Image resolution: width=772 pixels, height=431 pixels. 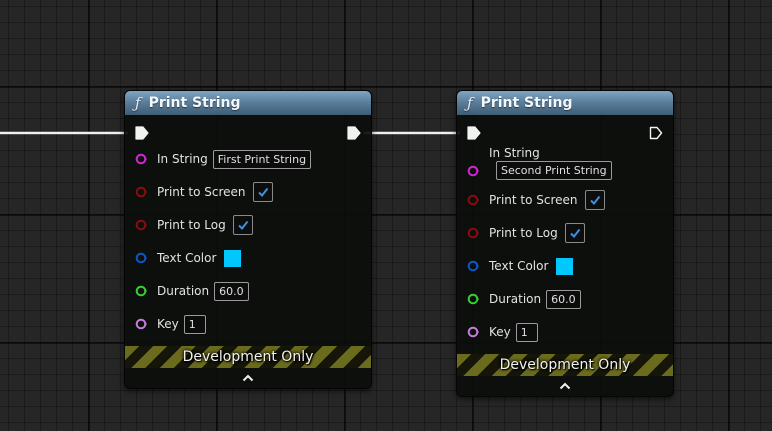 What do you see at coordinates (554, 170) in the screenshot?
I see `in-string-input: Second Print String` at bounding box center [554, 170].